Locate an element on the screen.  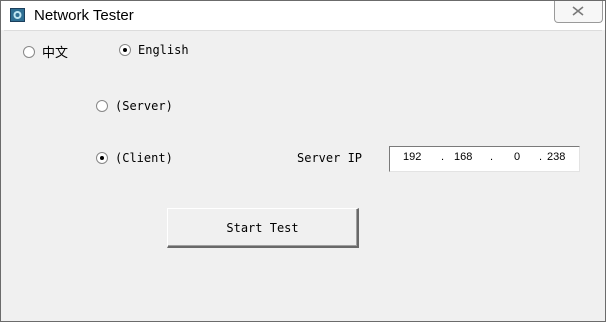
ip-octet-2: 168 is located at coordinates (463, 157).